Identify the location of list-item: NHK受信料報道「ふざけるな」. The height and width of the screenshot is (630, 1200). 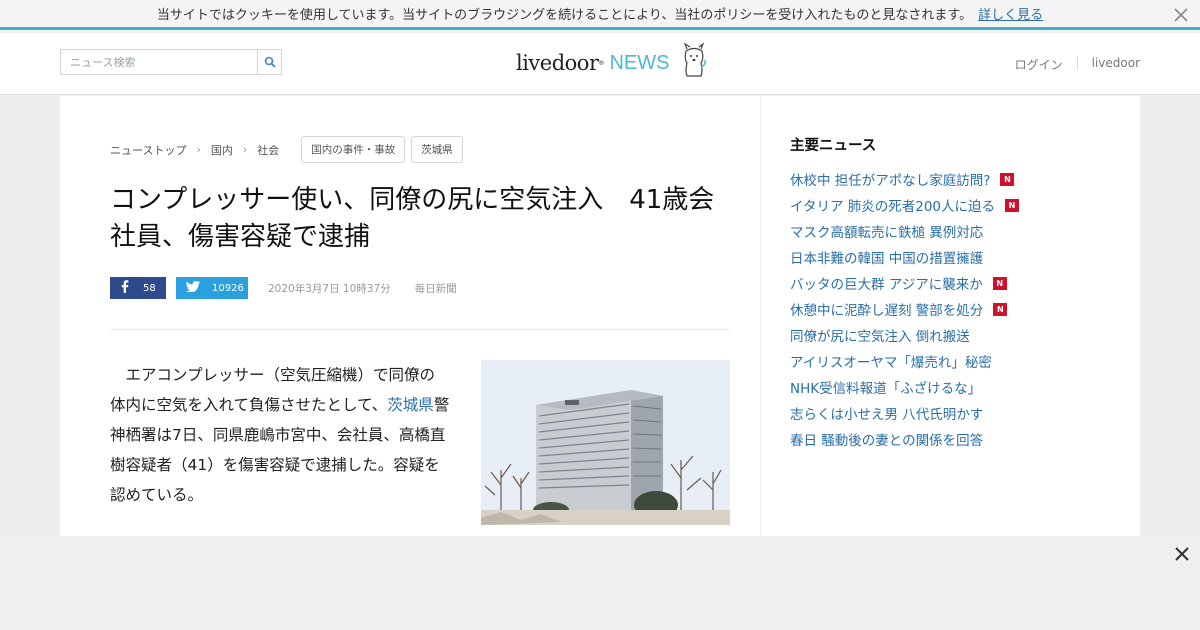
(904, 387).